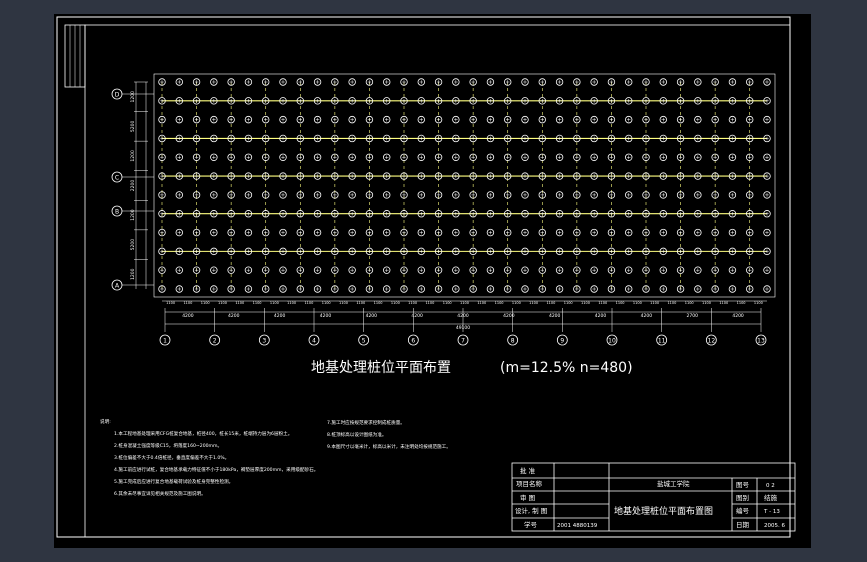 This screenshot has height=562, width=867. I want to click on axis-bubble-4: 4, so click(314, 340).